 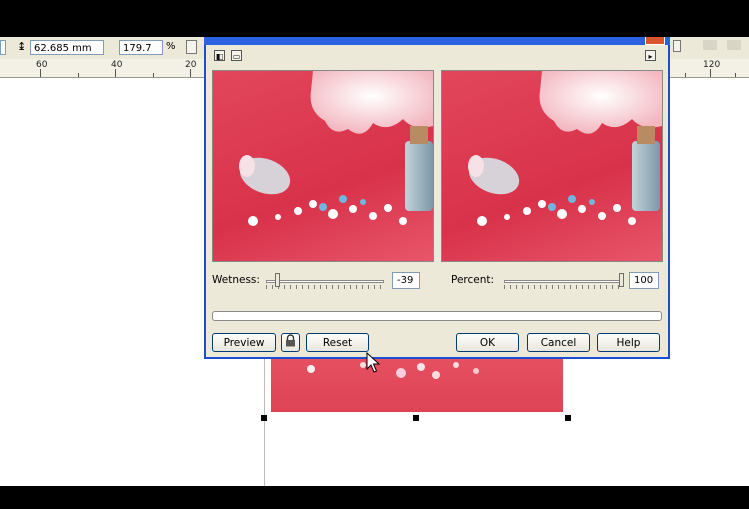 I want to click on wetness-slider-thumb, so click(x=277, y=280).